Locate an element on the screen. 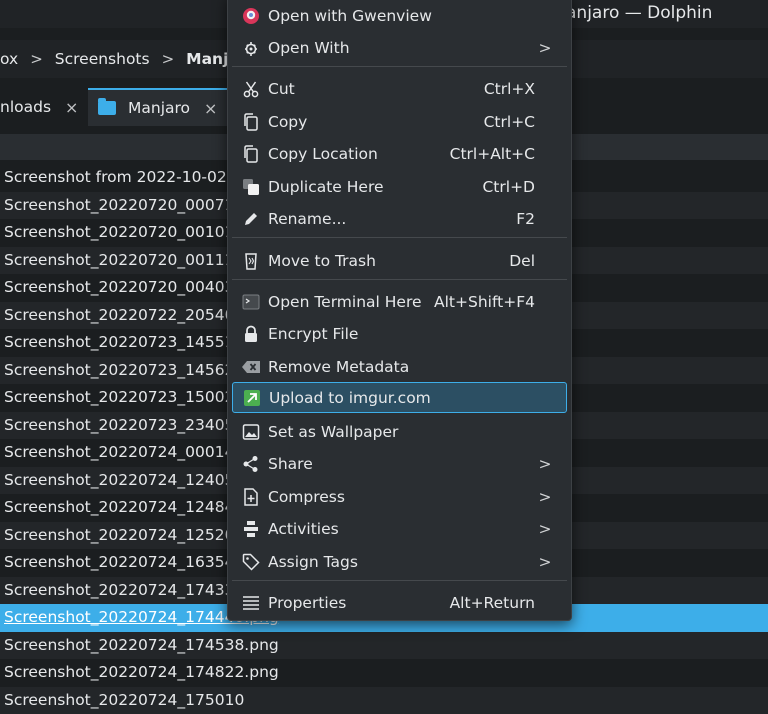  scissors-icon is located at coordinates (251, 89).